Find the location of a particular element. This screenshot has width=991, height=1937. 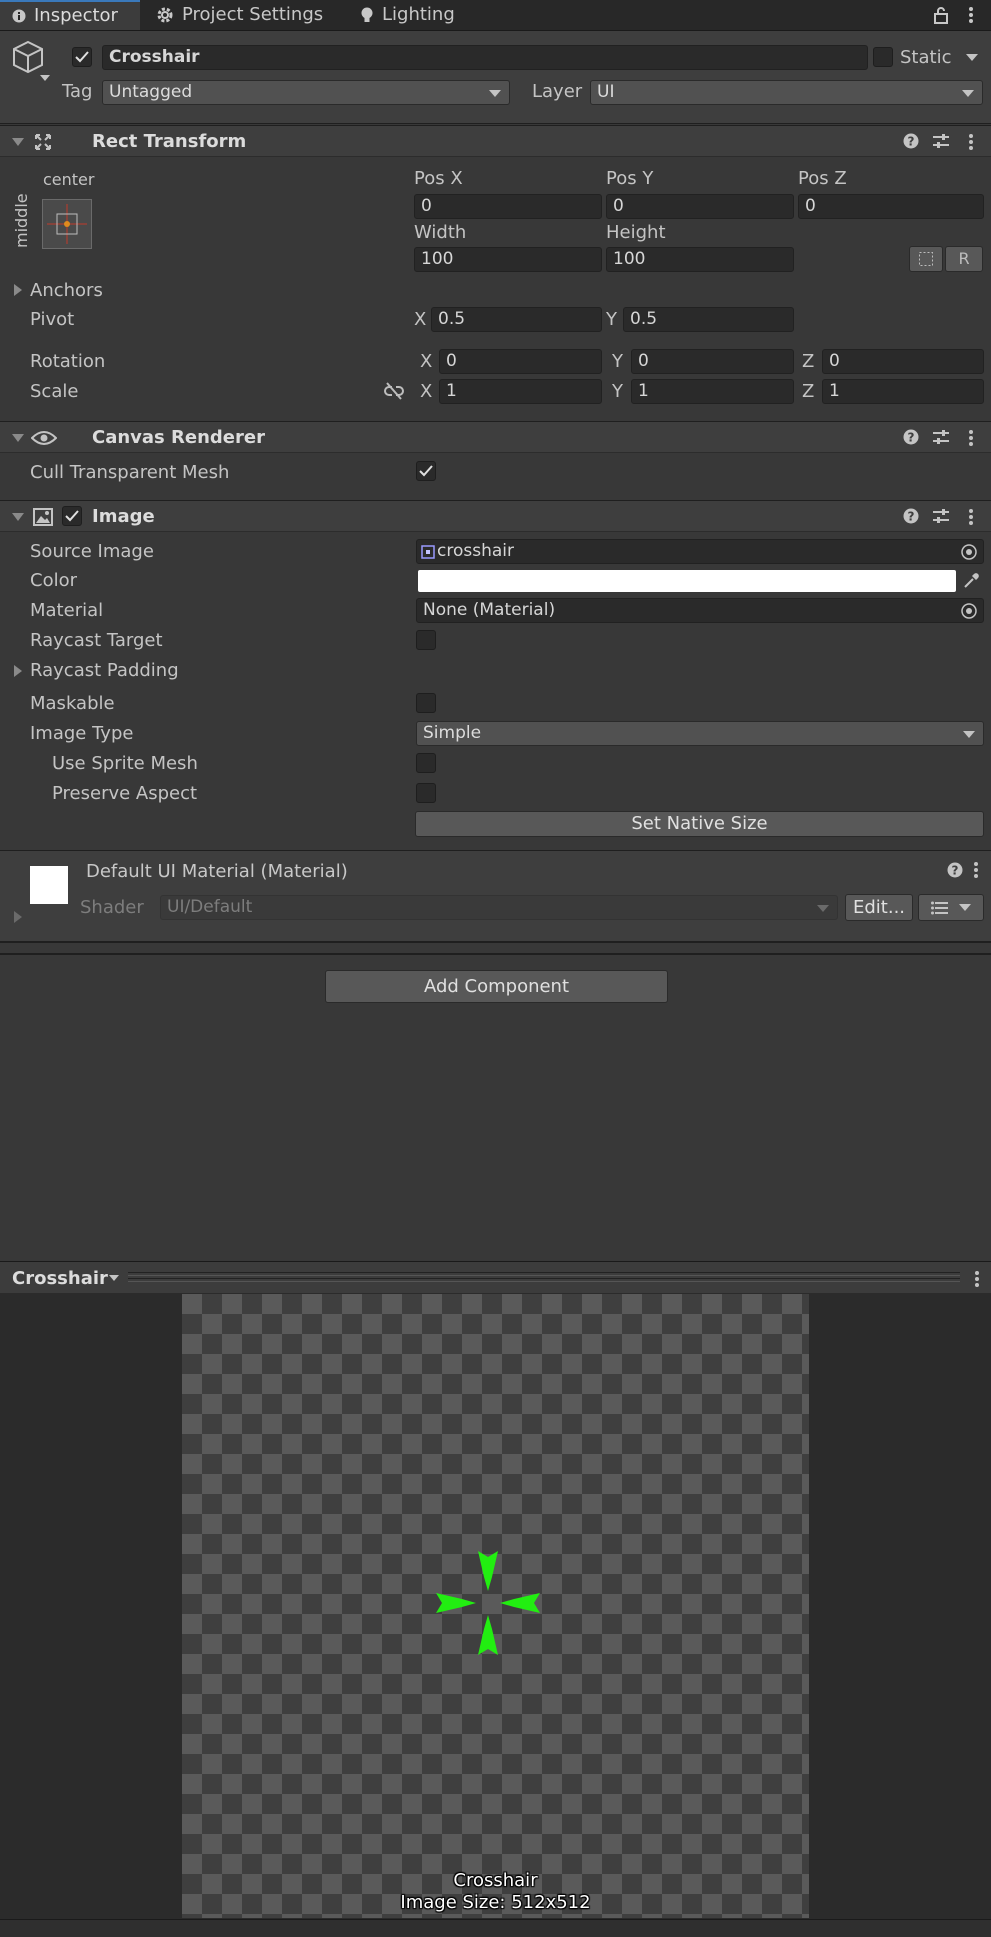

canvas-renderer-header: Canvas Renderer ? is located at coordinates (495, 437).